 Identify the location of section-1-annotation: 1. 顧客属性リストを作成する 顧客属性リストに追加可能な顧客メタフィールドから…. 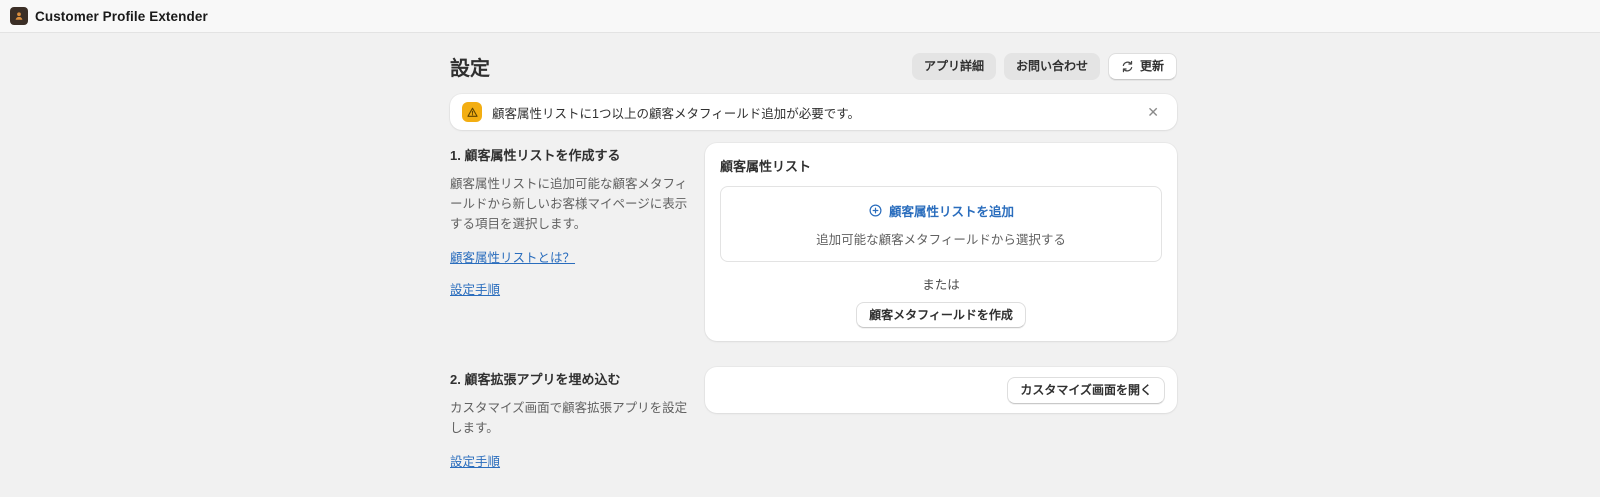
(571, 220).